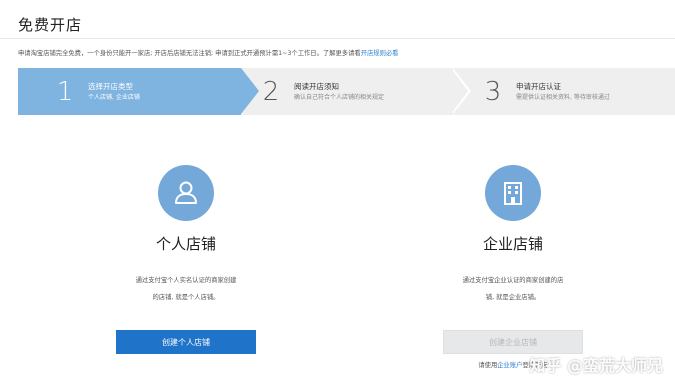 This screenshot has height=384, width=675. What do you see at coordinates (186, 289) in the screenshot?
I see `personal-store-desc: 通过支付宝个人实名认证的商家创建 的店铺, 就是个人店铺。` at bounding box center [186, 289].